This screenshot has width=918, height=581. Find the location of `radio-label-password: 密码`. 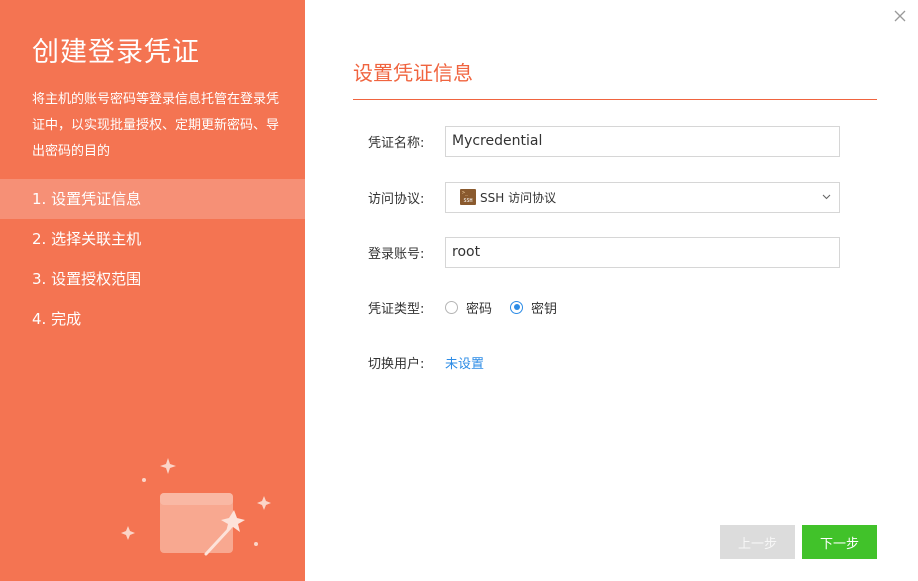

radio-label-password: 密码 is located at coordinates (479, 309).